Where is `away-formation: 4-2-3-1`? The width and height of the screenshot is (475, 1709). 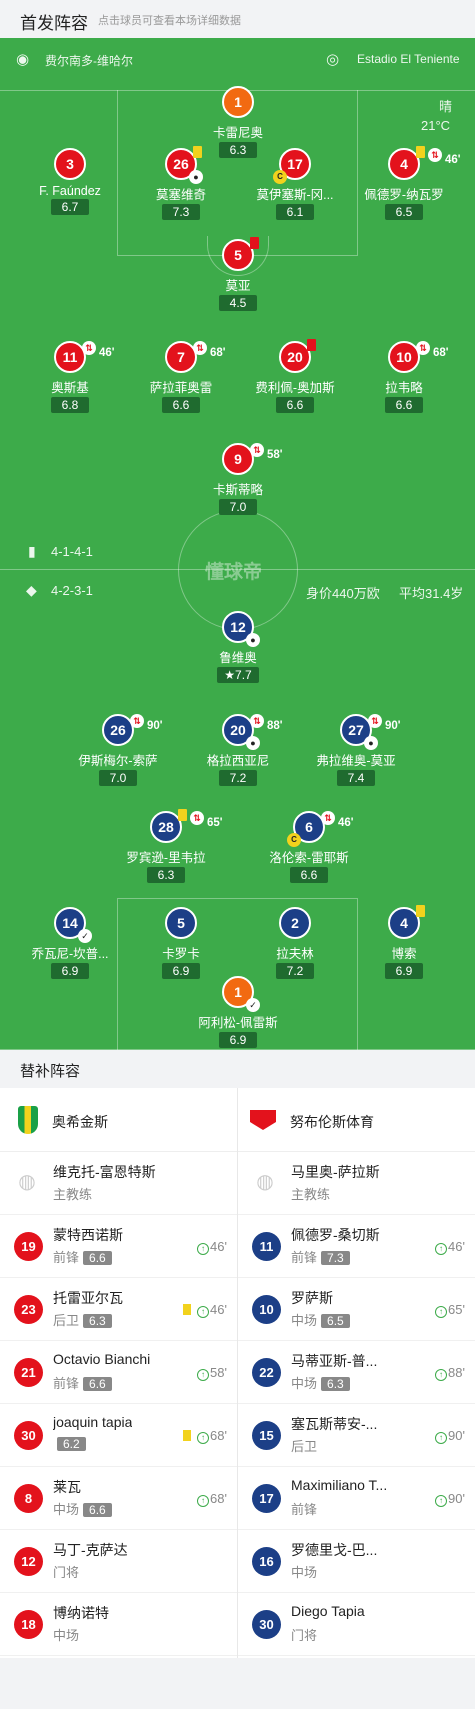
away-formation: 4-2-3-1 is located at coordinates (72, 590).